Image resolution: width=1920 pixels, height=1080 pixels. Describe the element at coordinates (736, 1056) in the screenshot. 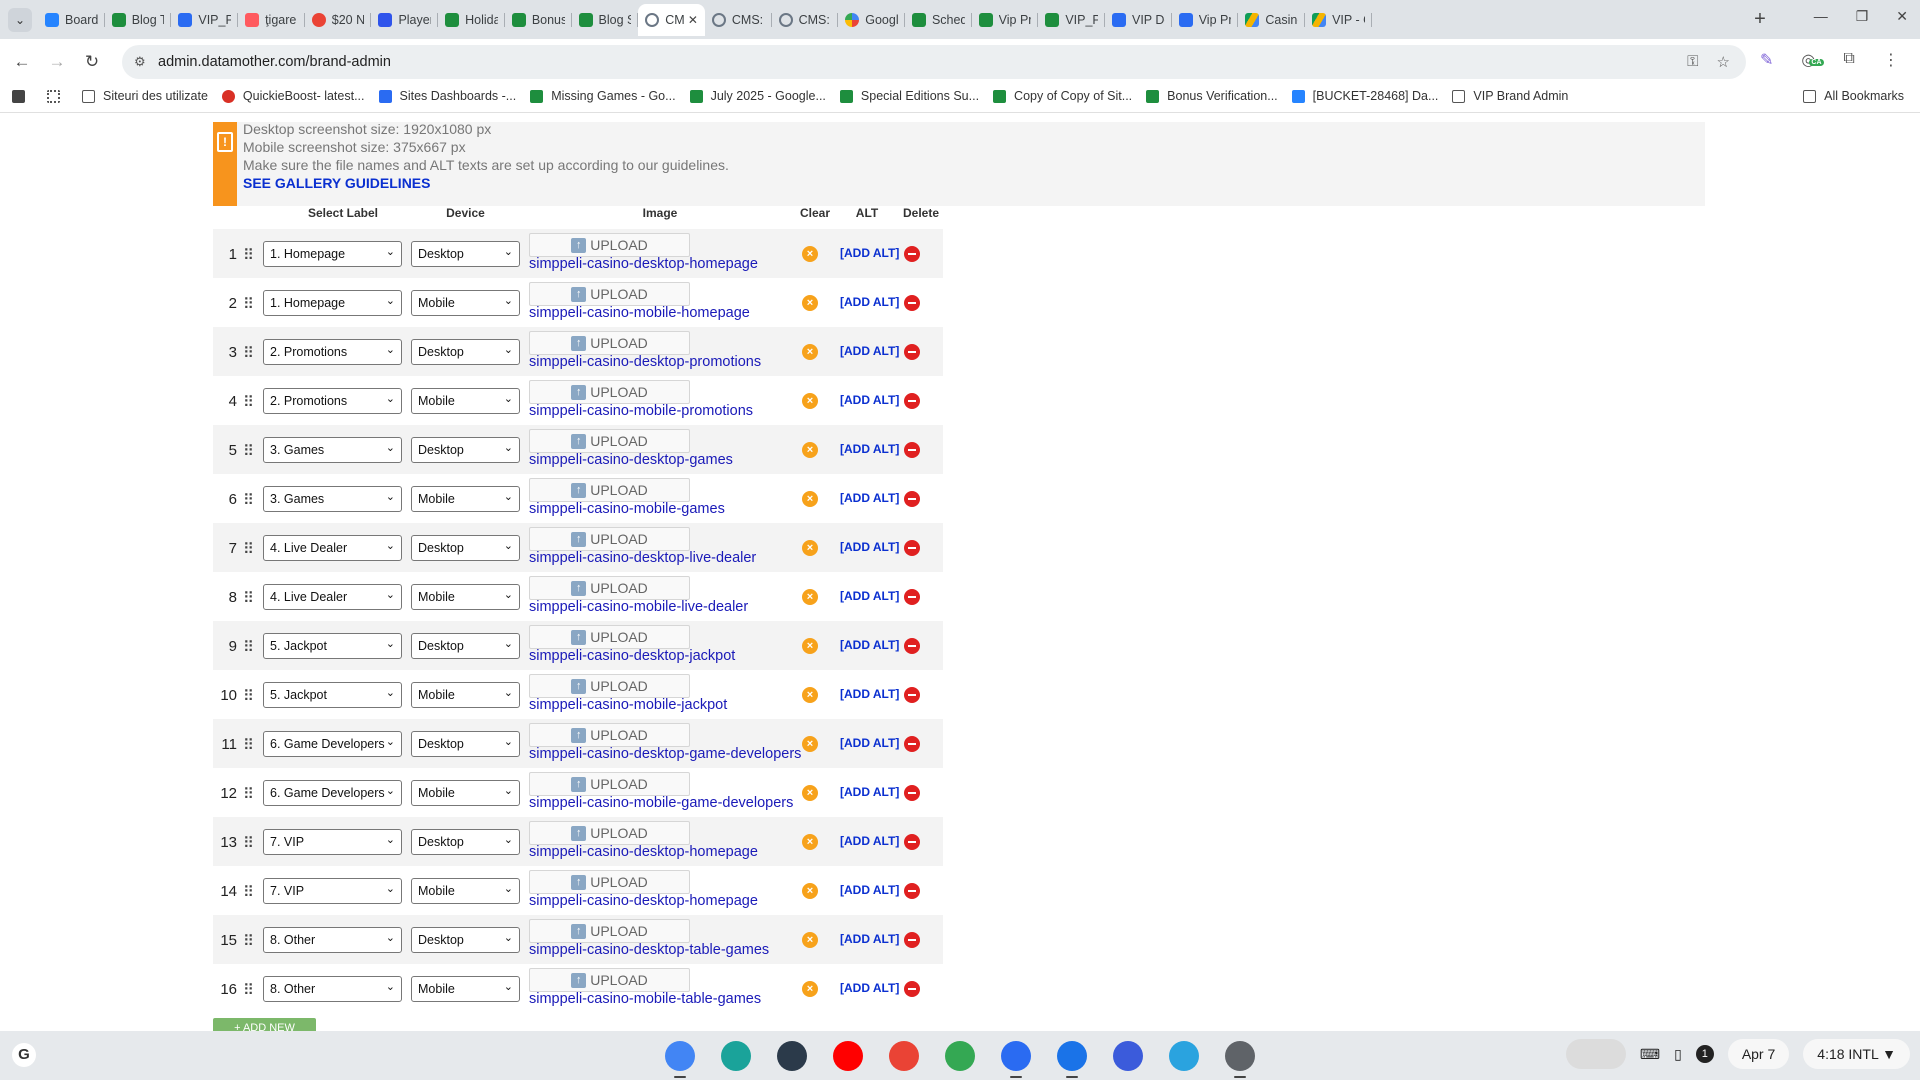

I see `shelf-app-app-s` at that location.